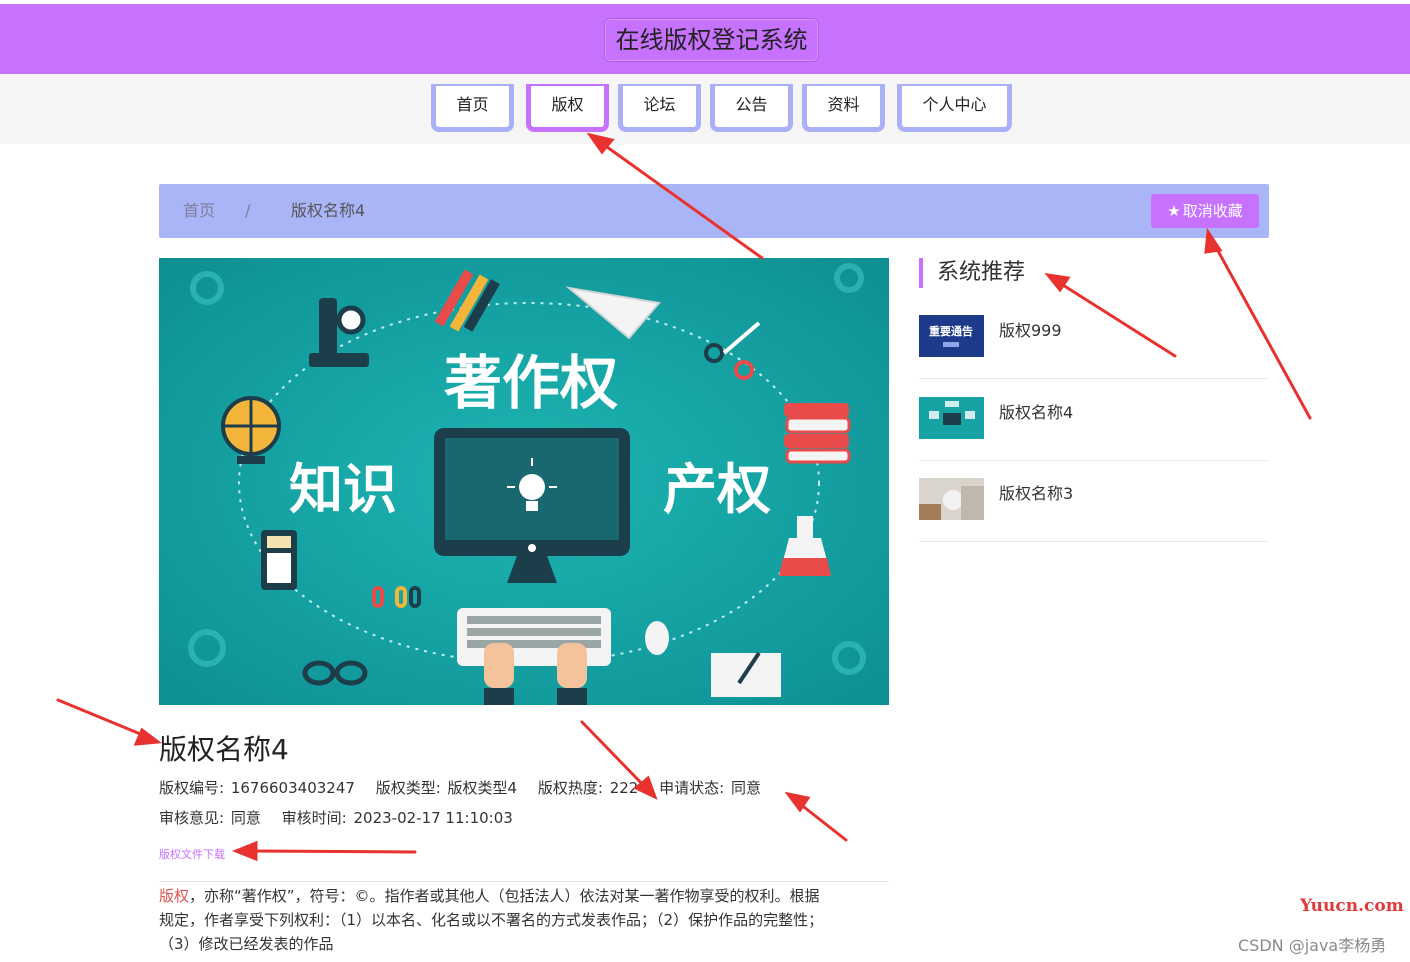  Describe the element at coordinates (714, 211) in the screenshot. I see `breadcrumb: 首页 / 版权名称4 ★ 取消收藏` at that location.